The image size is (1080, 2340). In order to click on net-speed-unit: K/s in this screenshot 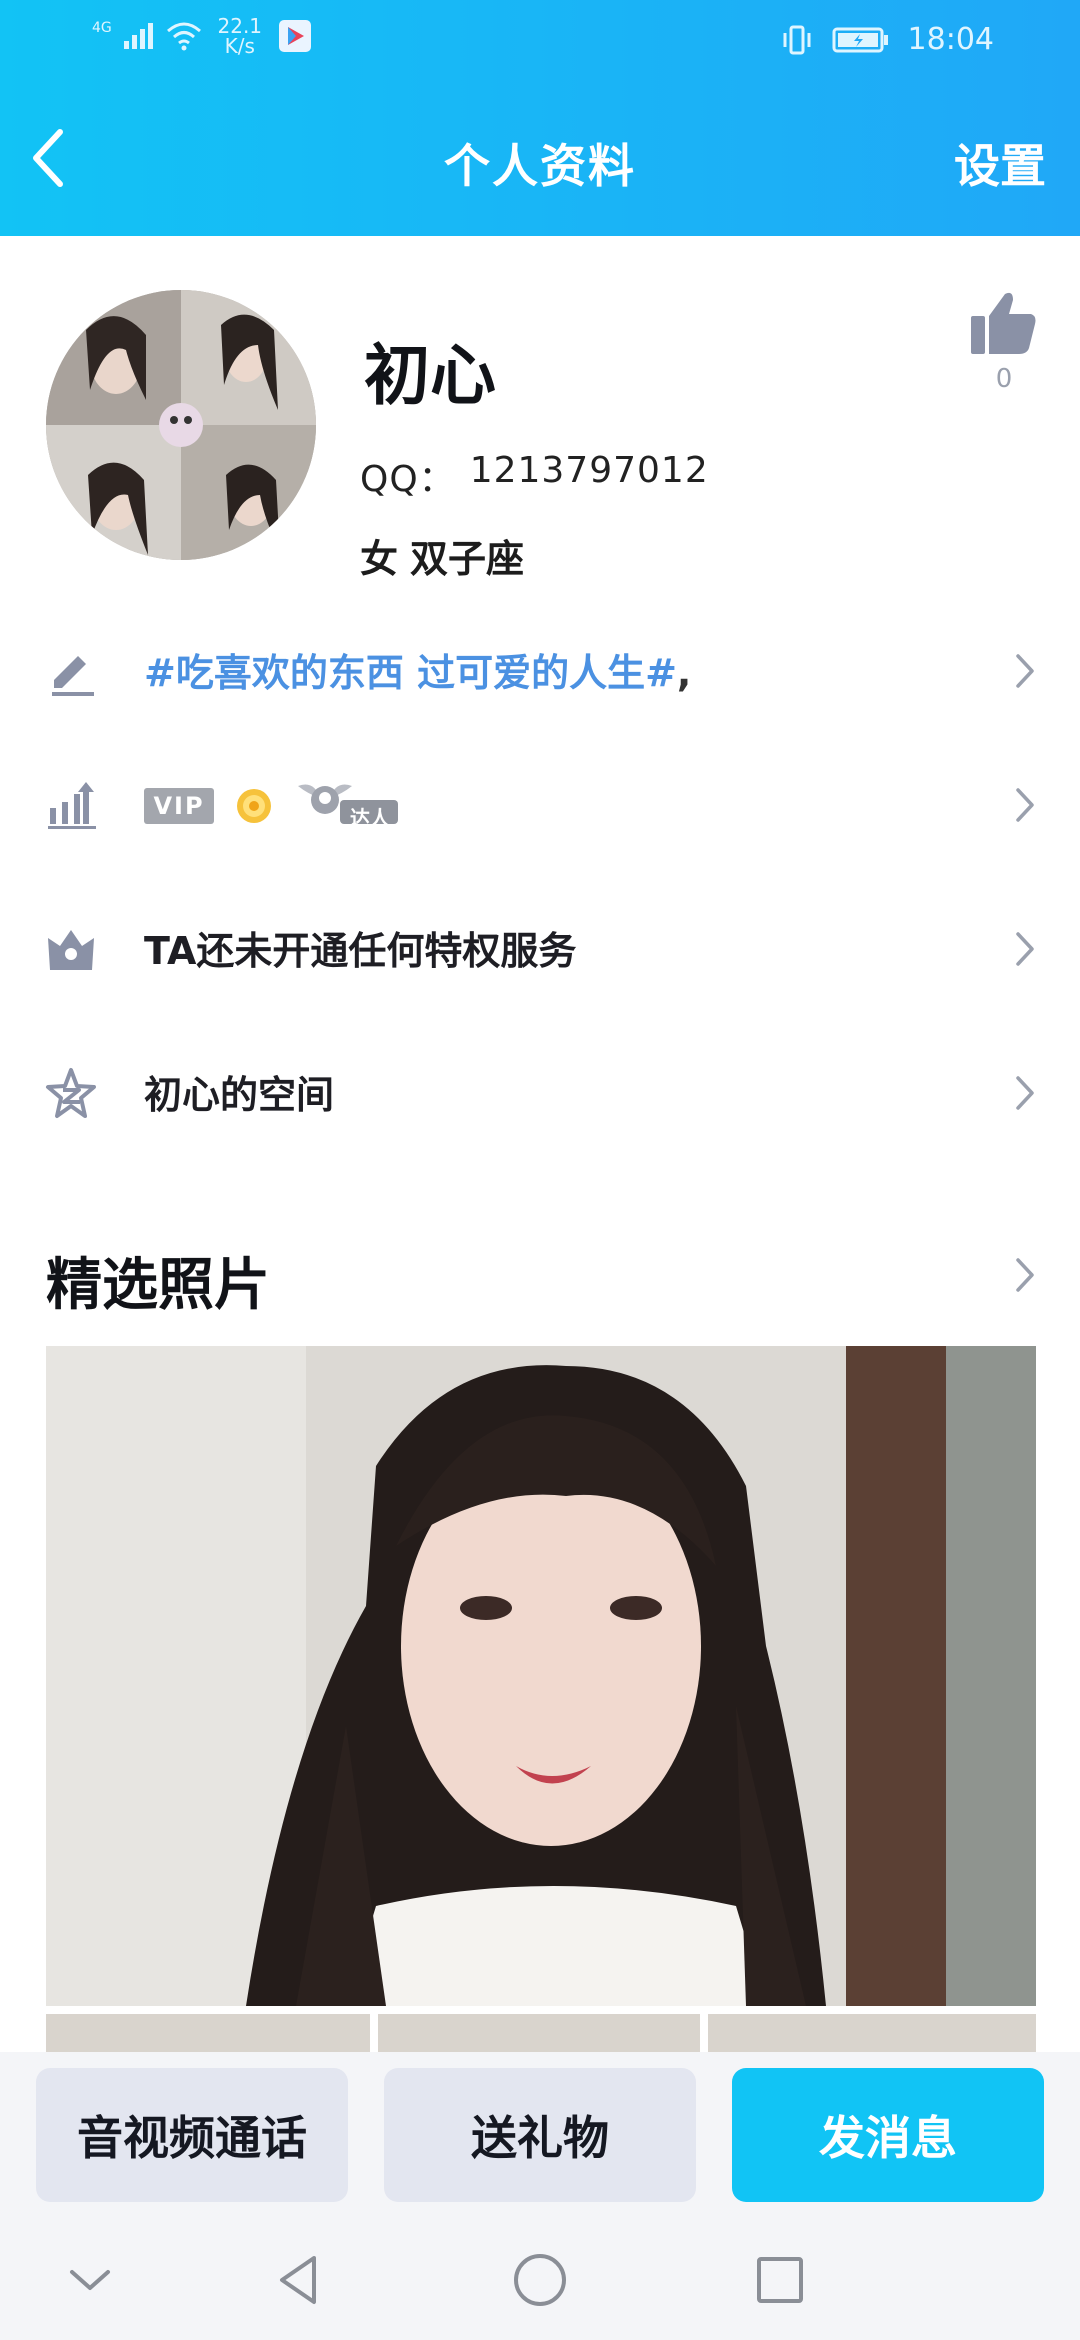, I will do `click(239, 46)`.